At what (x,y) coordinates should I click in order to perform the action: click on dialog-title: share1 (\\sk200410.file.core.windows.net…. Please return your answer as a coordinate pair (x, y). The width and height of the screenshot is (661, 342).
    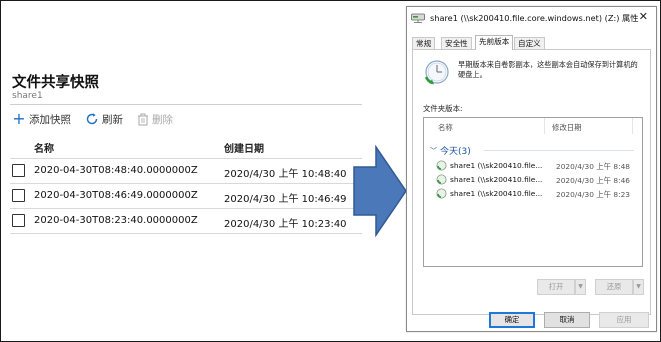
    Looking at the image, I should click on (534, 18).